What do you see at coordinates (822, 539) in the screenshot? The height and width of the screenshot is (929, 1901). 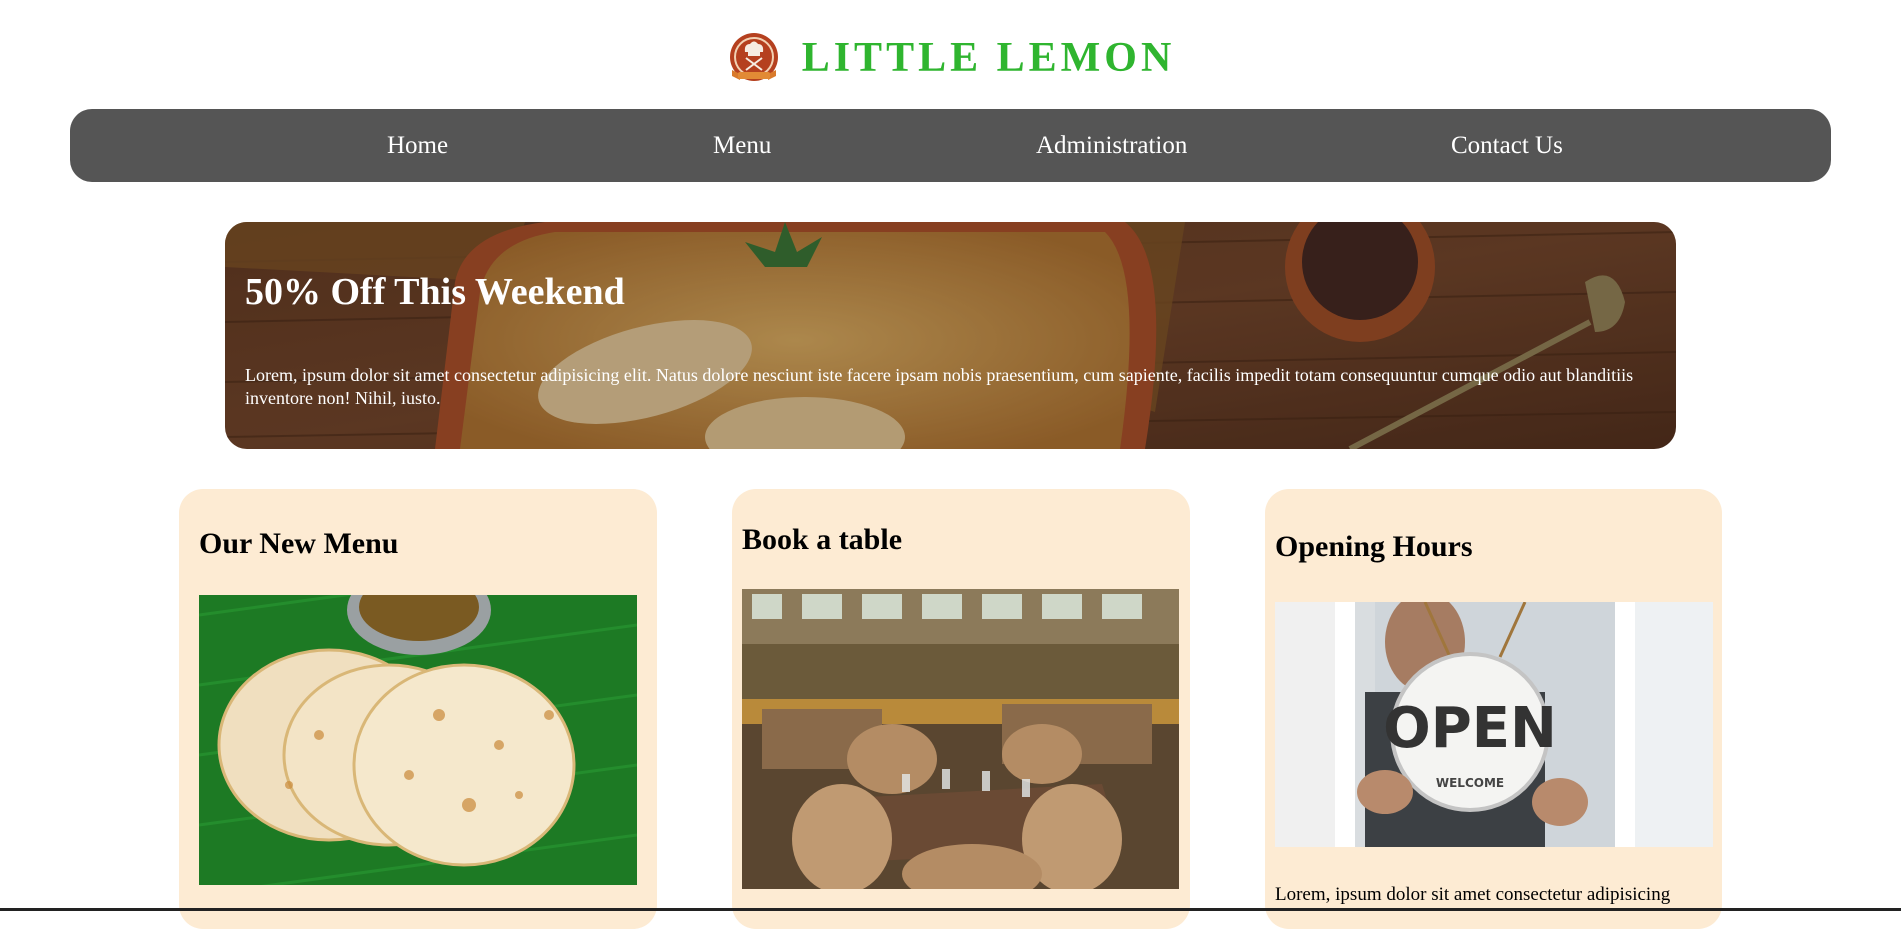 I see `card-title: Book a table` at bounding box center [822, 539].